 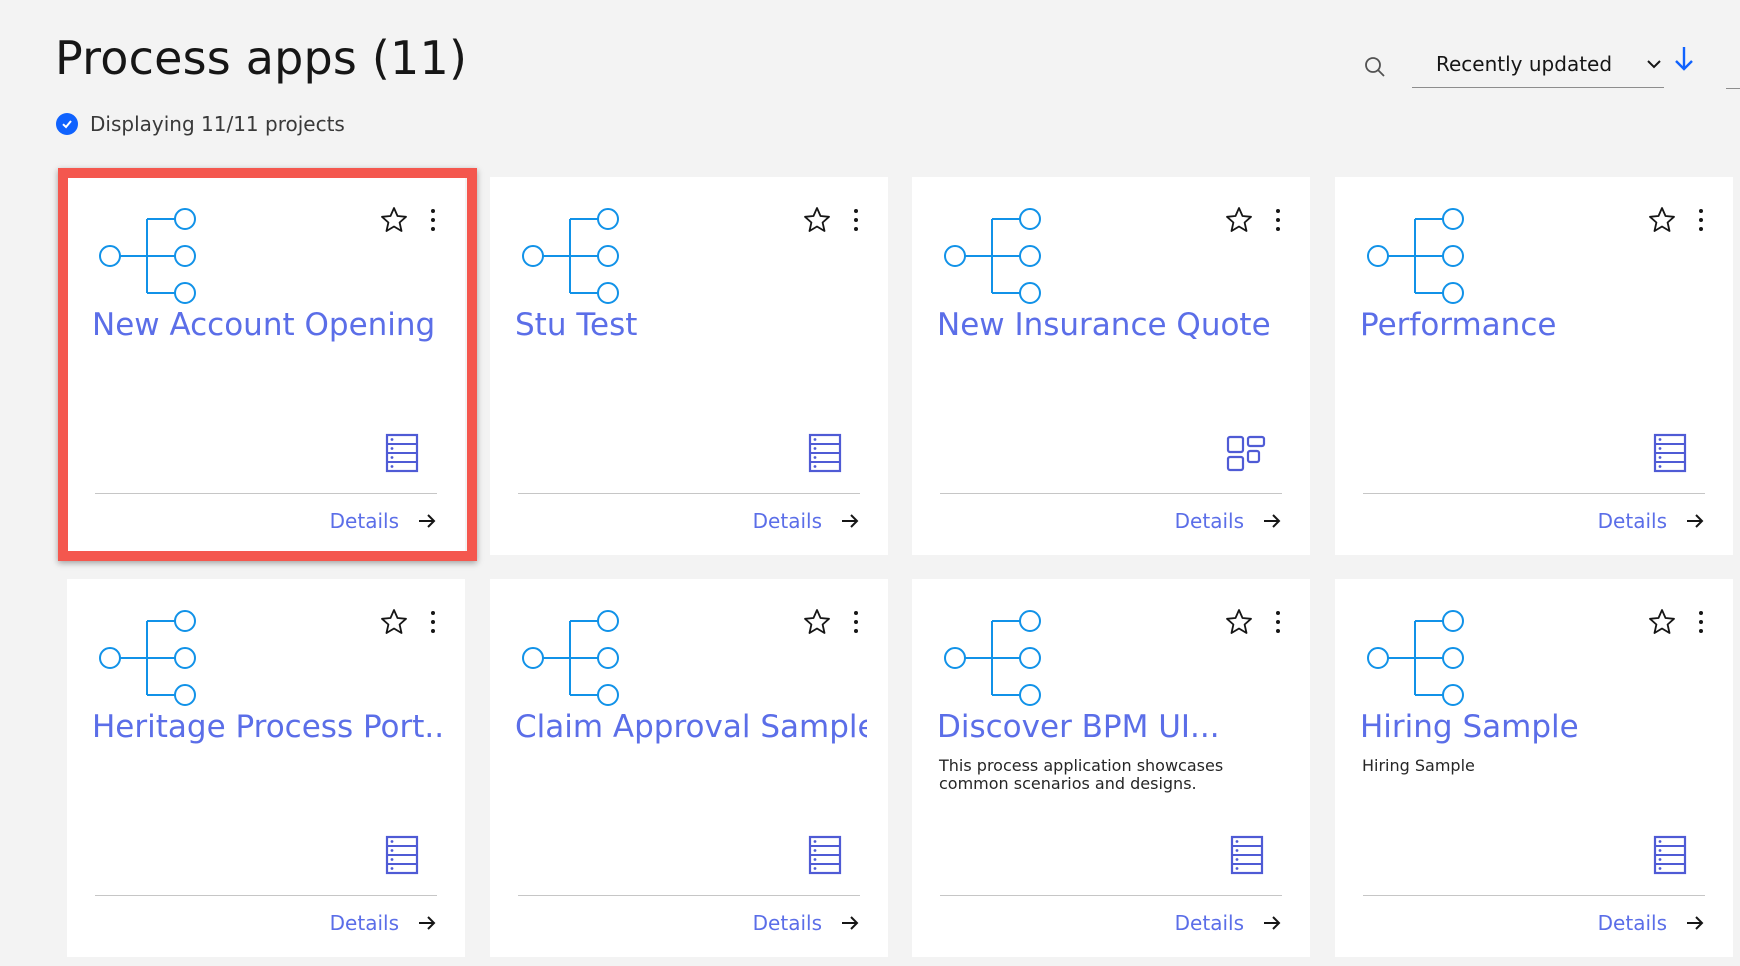 I want to click on sort-direction-icon, so click(x=1684, y=61).